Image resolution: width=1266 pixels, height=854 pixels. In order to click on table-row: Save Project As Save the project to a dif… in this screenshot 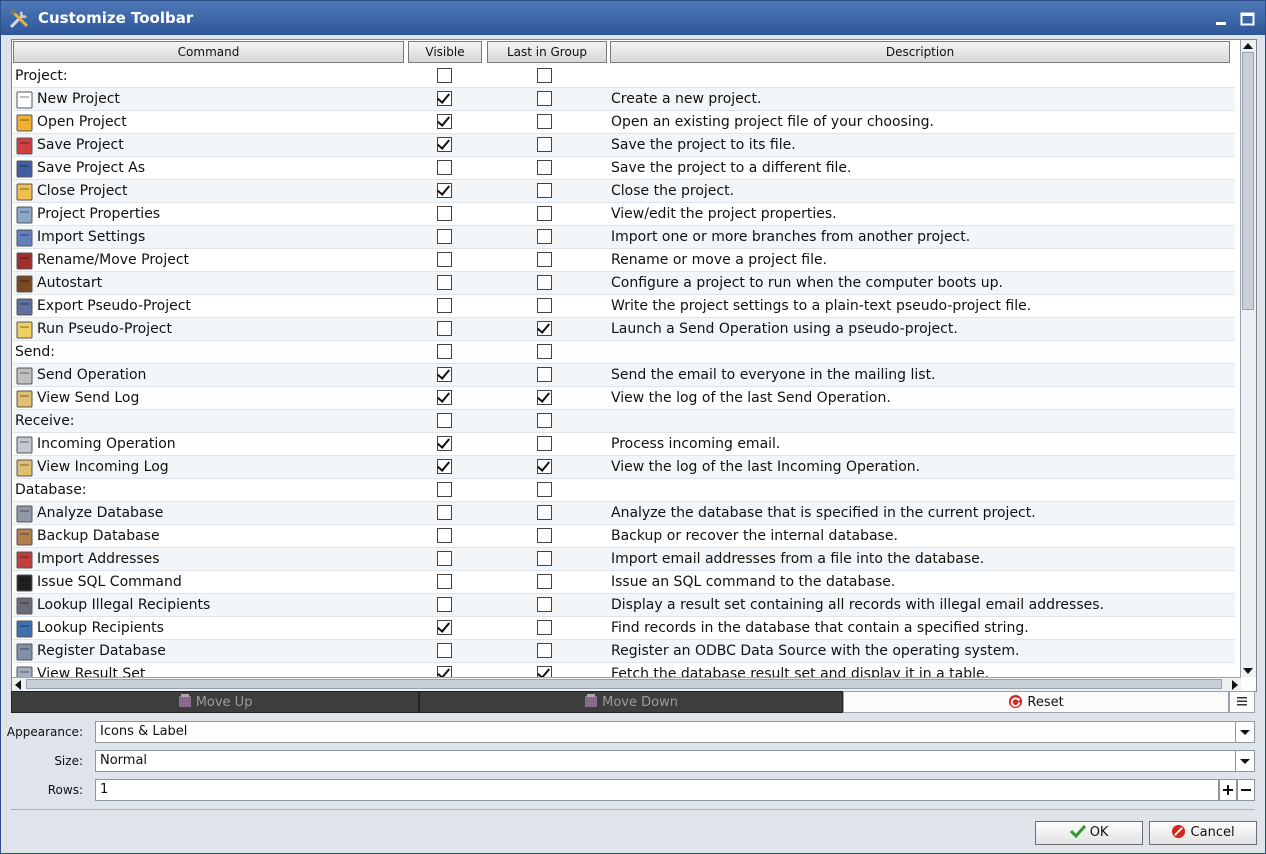, I will do `click(624, 168)`.